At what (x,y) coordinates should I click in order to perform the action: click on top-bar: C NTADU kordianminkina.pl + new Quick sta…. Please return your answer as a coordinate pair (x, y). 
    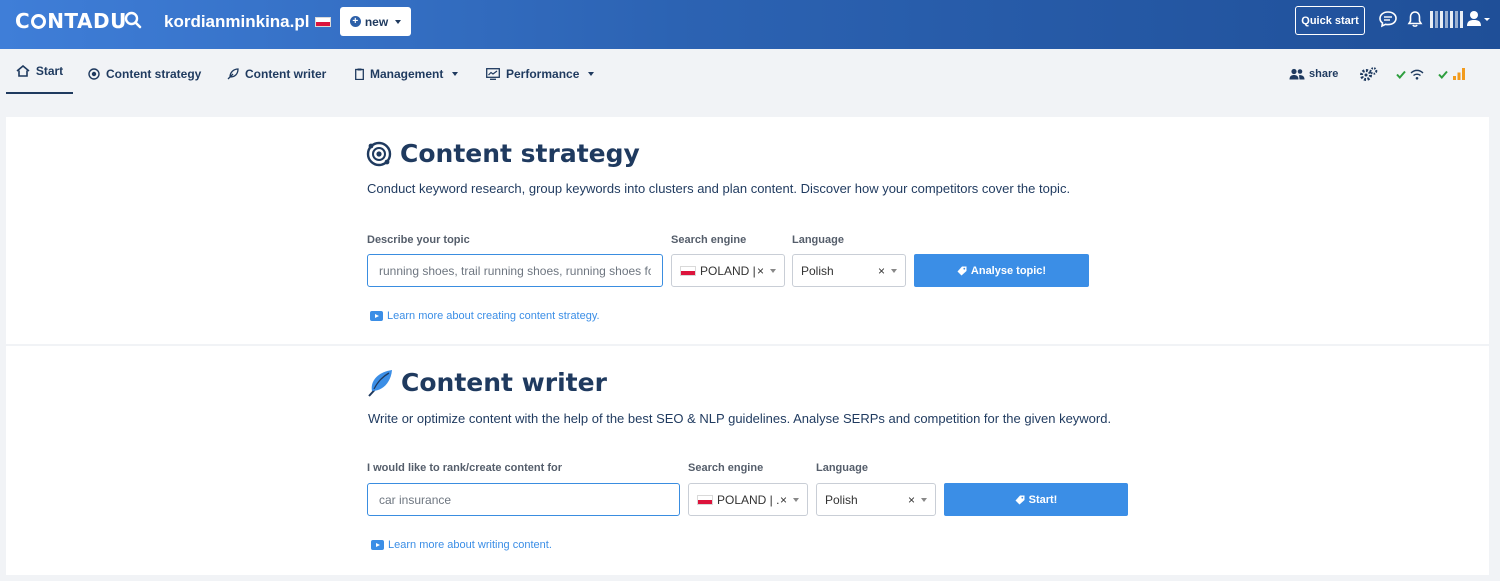
    Looking at the image, I should click on (750, 24).